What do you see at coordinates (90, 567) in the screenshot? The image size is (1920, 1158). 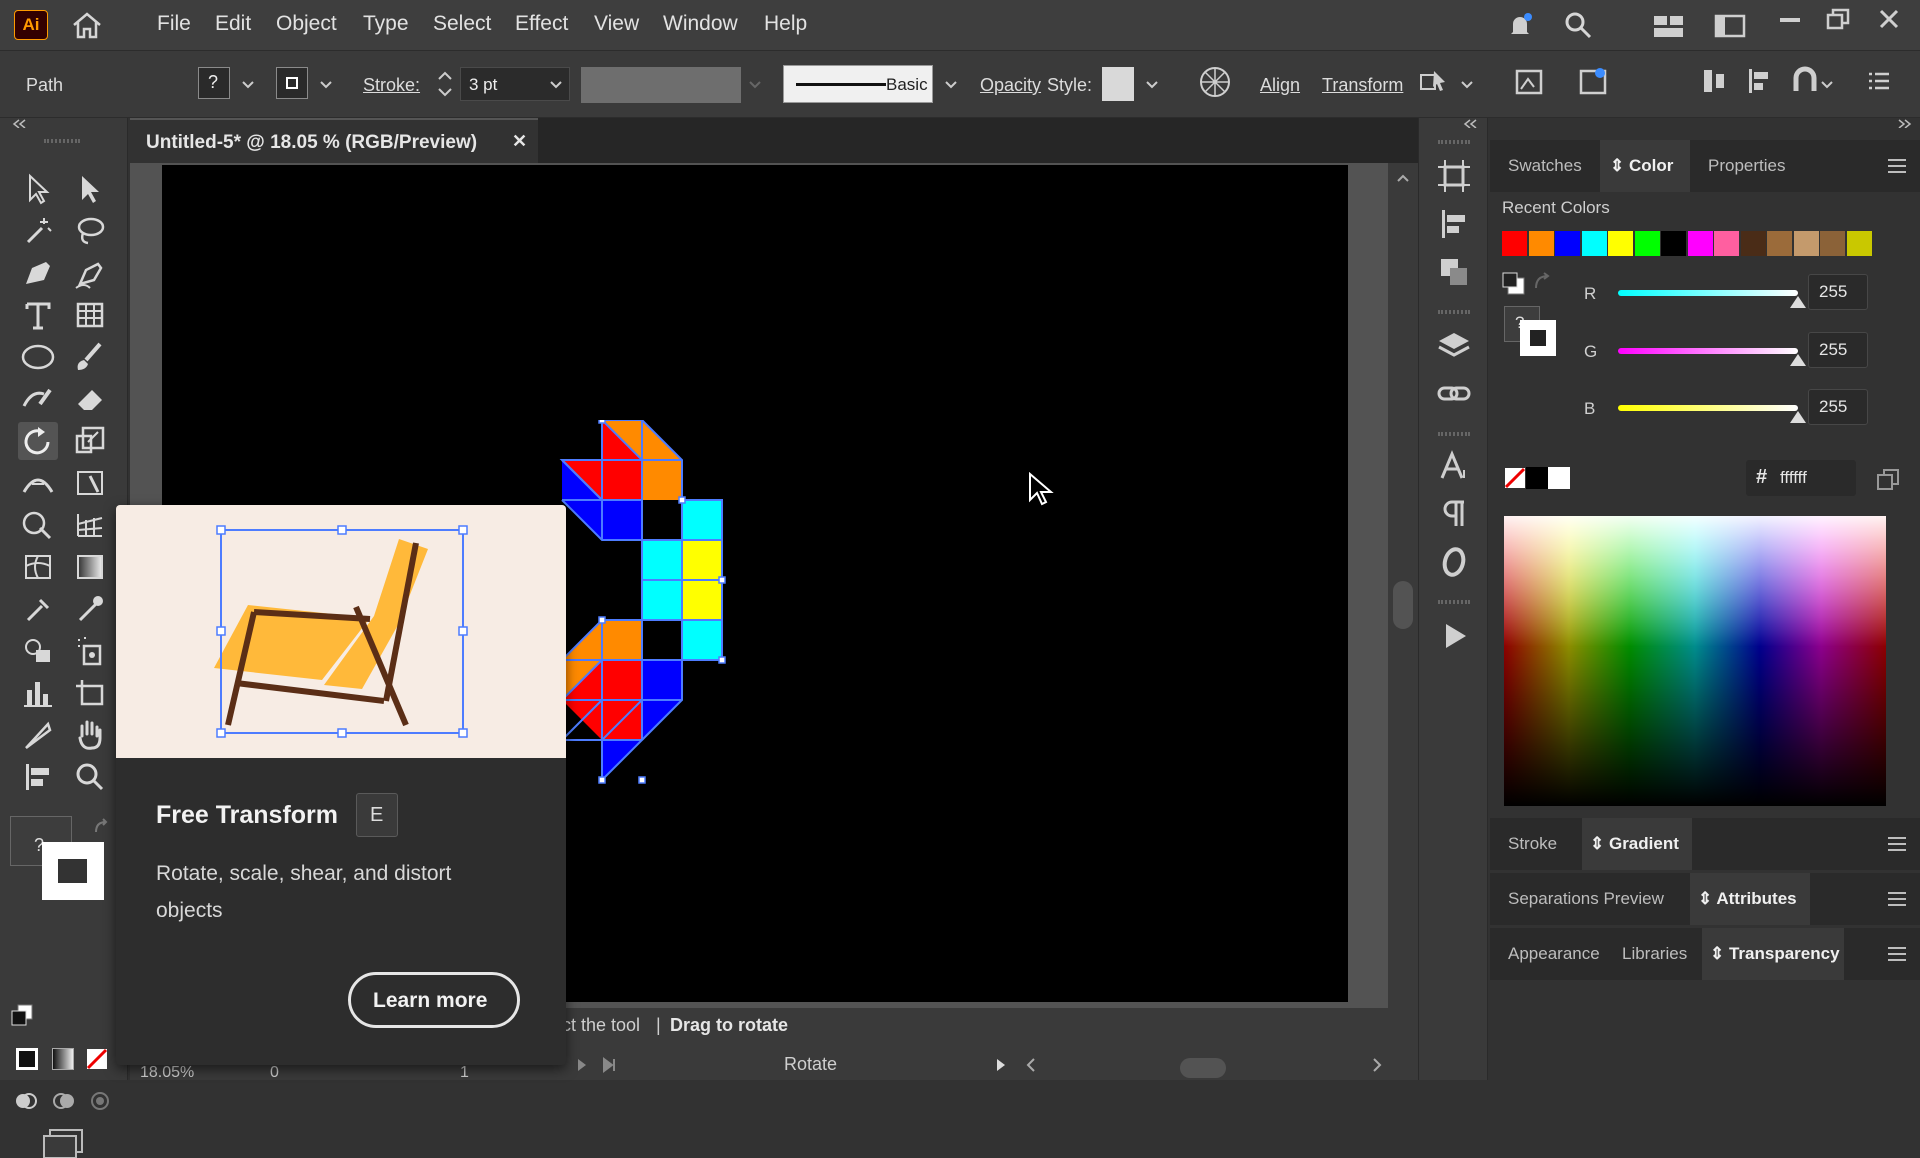 I see `gradient-tool-icon` at bounding box center [90, 567].